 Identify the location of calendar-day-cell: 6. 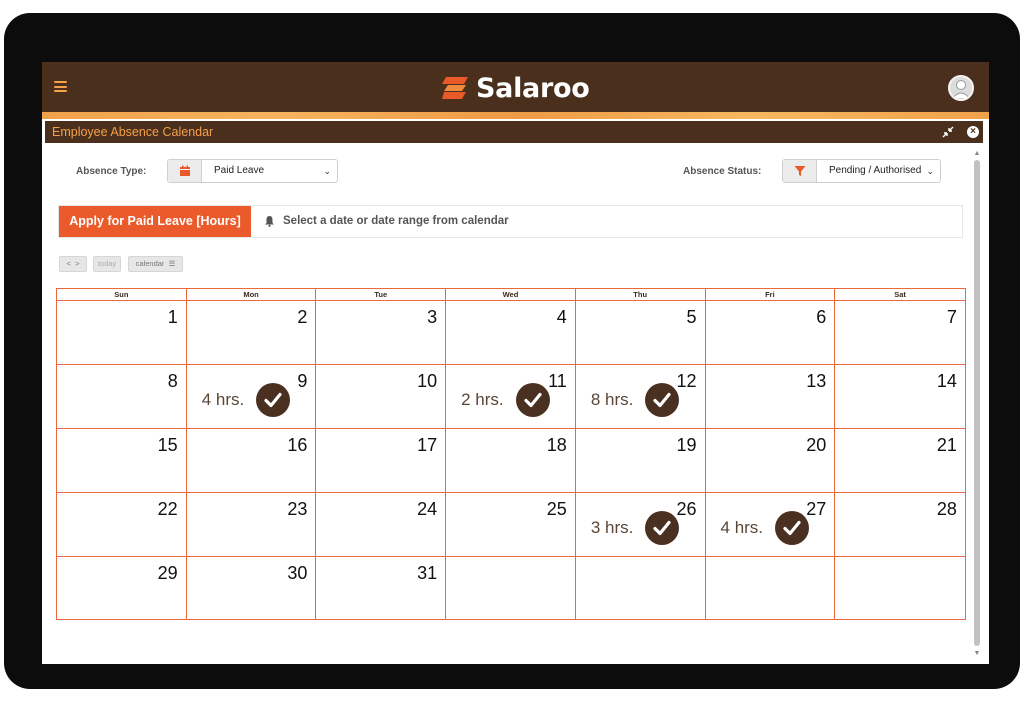
(771, 332).